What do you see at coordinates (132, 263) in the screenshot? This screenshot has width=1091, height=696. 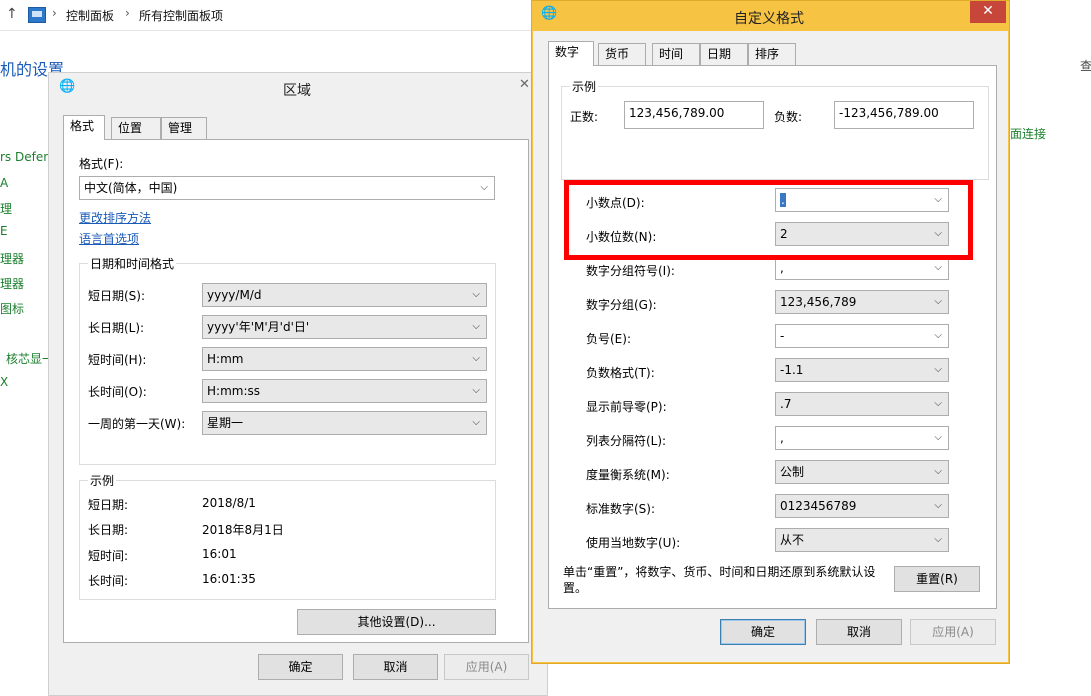 I see `datetime-group-title: 日期和时间格式` at bounding box center [132, 263].